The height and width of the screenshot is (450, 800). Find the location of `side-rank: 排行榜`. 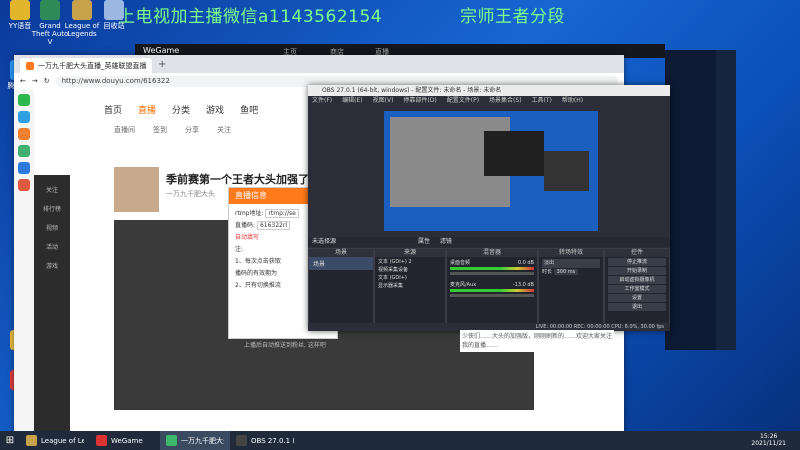

side-rank: 排行榜 is located at coordinates (52, 208).